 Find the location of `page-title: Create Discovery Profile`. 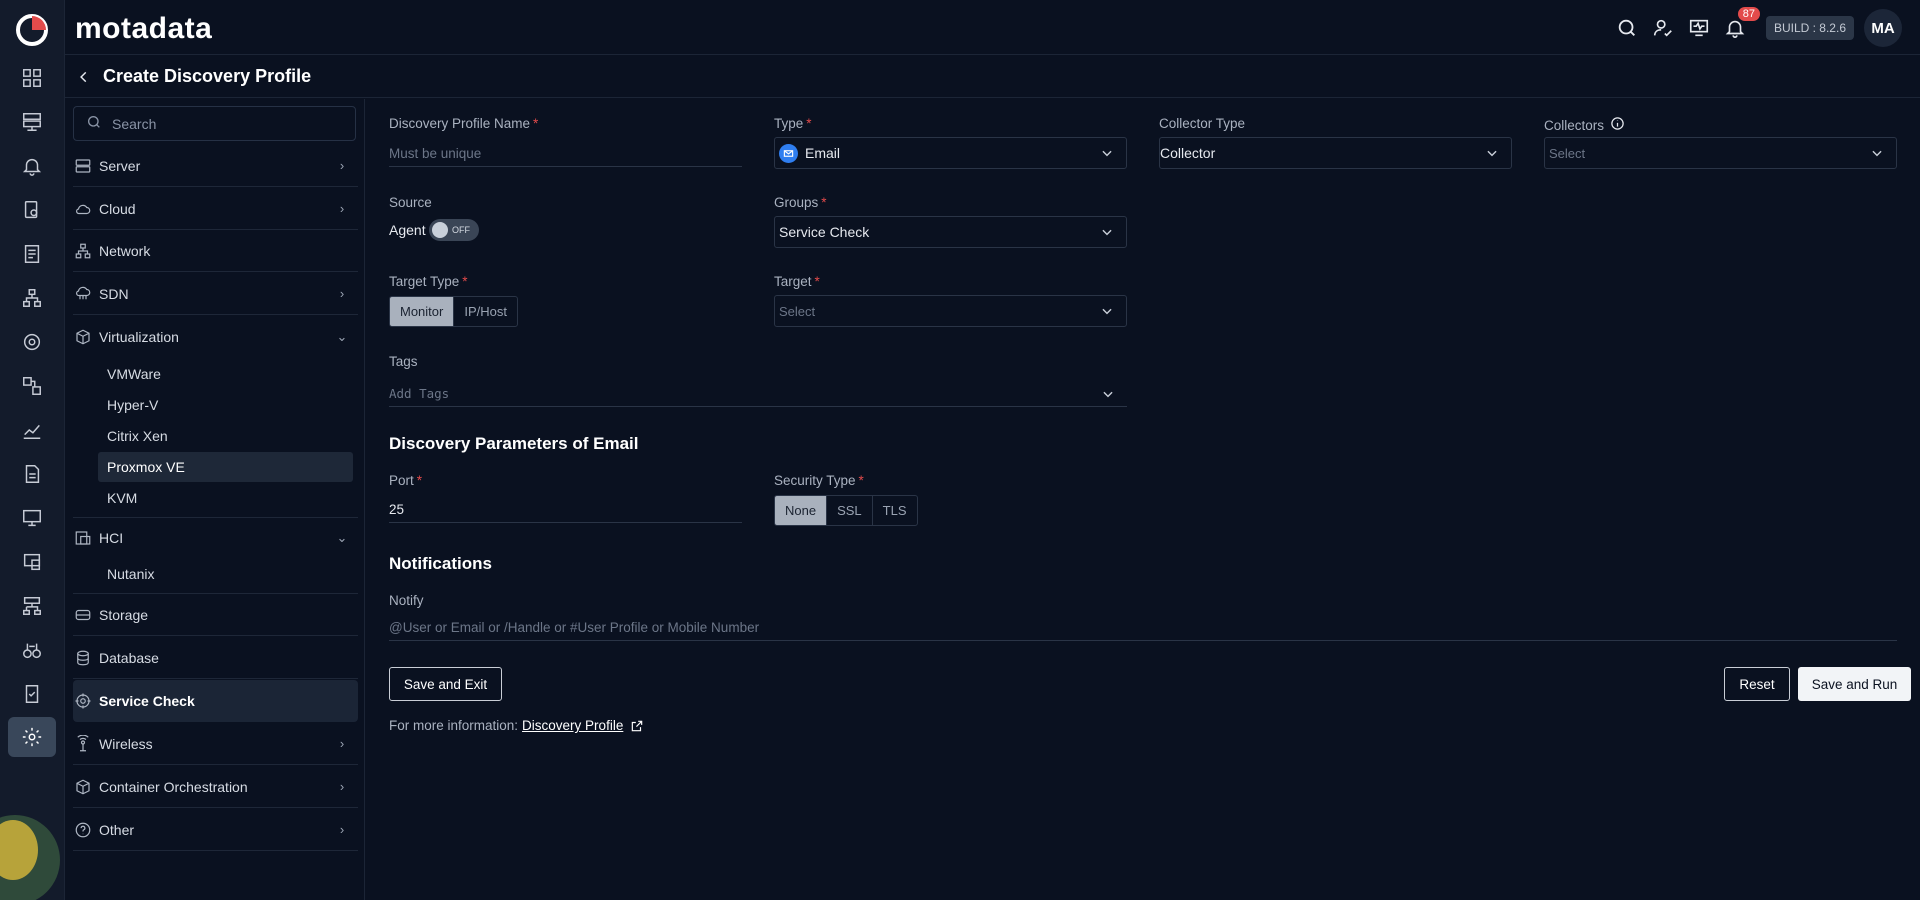

page-title: Create Discovery Profile is located at coordinates (207, 76).